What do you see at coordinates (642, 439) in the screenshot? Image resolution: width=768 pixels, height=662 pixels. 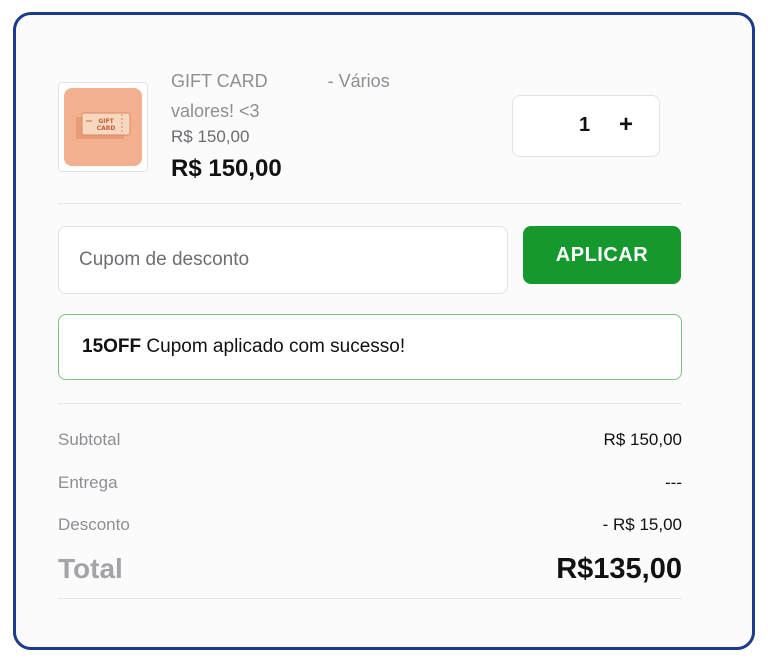 I see `subtotal-value: R$ 150,00` at bounding box center [642, 439].